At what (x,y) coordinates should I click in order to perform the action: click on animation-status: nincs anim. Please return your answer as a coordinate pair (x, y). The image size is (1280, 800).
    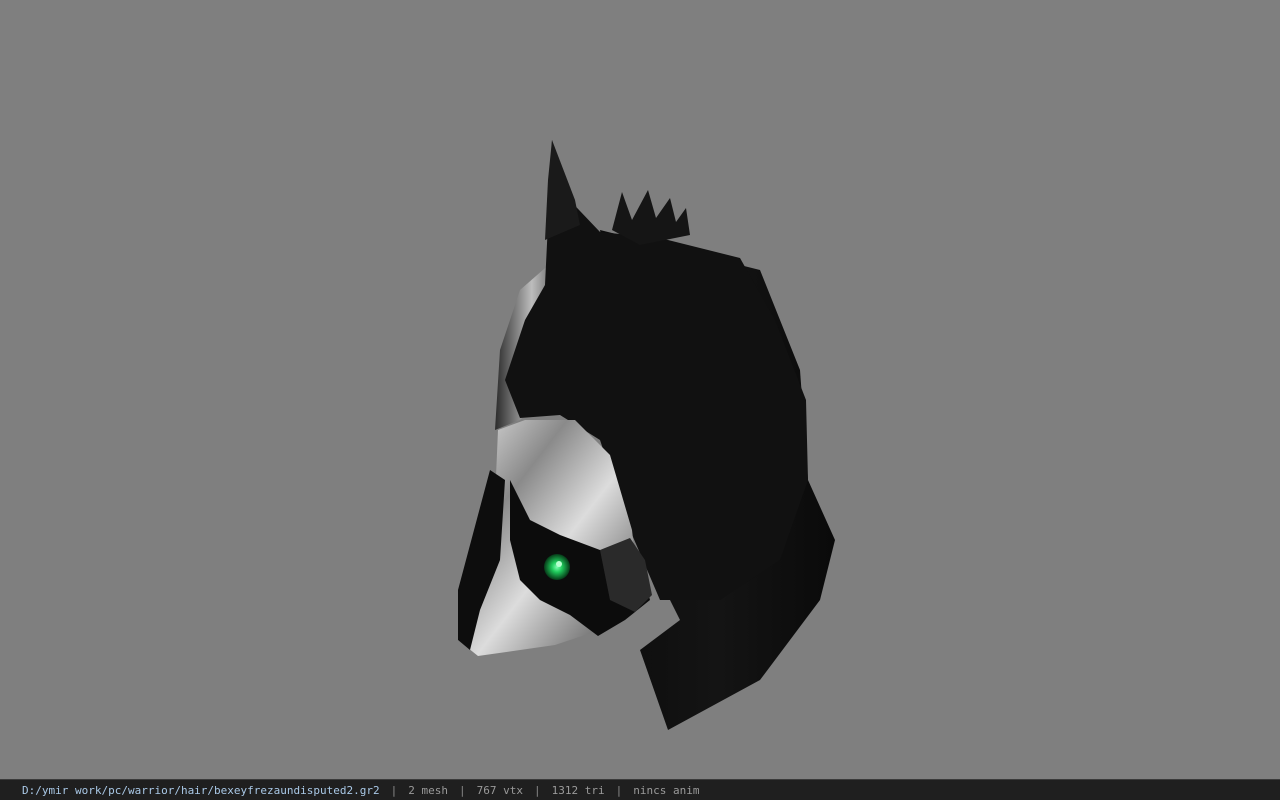
    Looking at the image, I should click on (666, 790).